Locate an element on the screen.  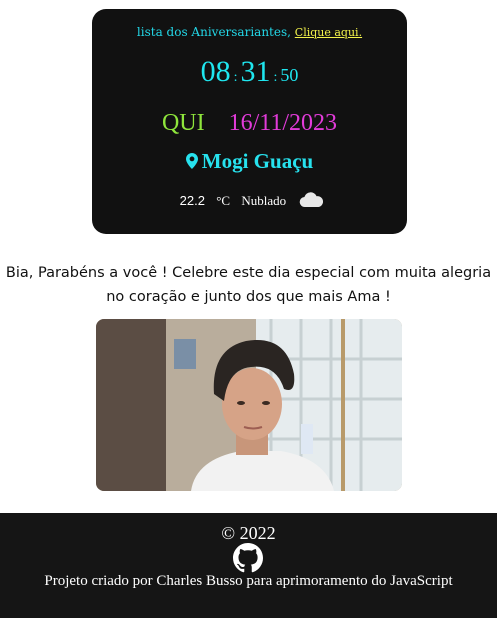
current-date: 16/11/2023 is located at coordinates (283, 123).